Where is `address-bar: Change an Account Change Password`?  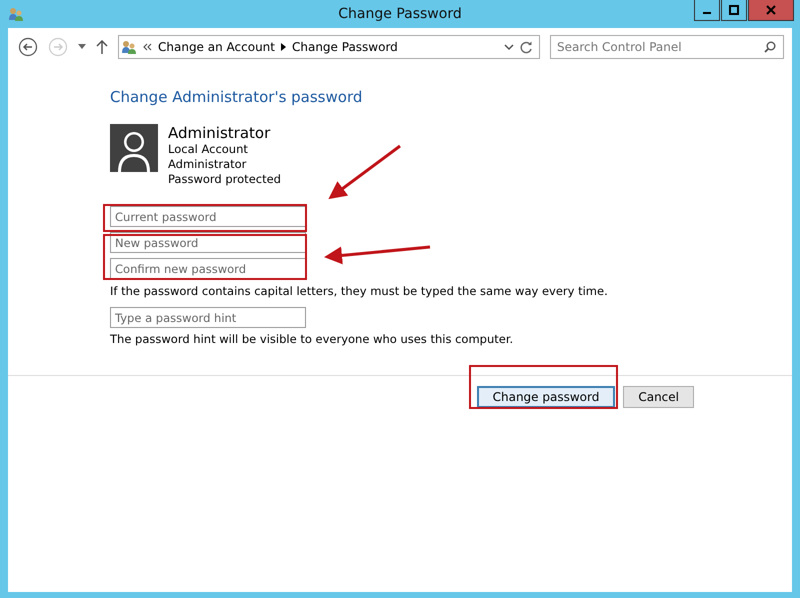
address-bar: Change an Account Change Password is located at coordinates (329, 47).